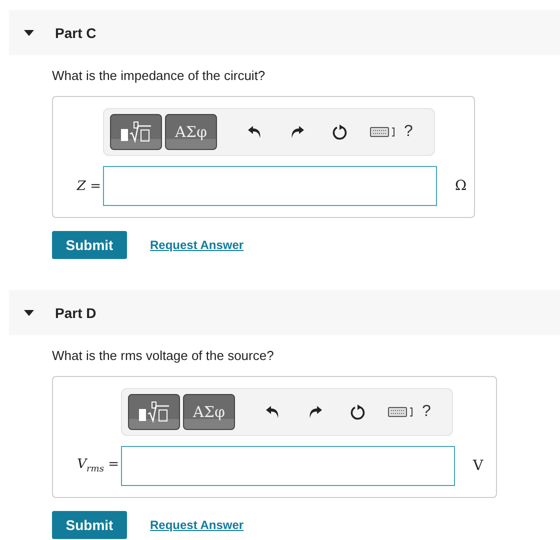 The image size is (560, 540). What do you see at coordinates (478, 466) in the screenshot?
I see `unit-label: V` at bounding box center [478, 466].